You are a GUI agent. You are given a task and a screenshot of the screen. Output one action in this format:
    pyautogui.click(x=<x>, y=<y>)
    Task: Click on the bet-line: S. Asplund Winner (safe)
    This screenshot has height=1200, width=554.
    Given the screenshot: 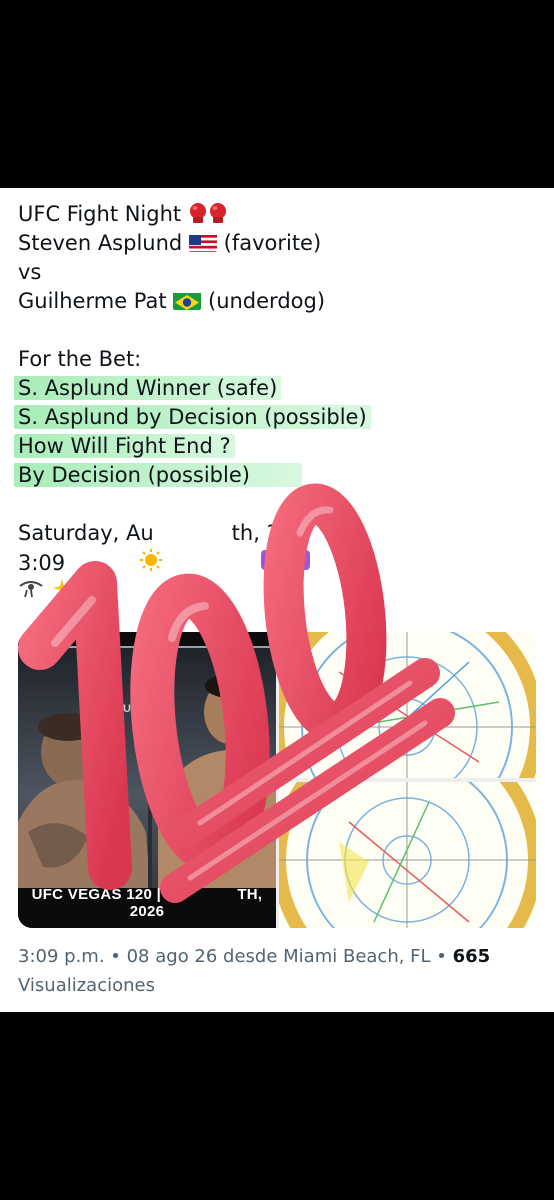 What is the action you would take?
    pyautogui.click(x=148, y=388)
    